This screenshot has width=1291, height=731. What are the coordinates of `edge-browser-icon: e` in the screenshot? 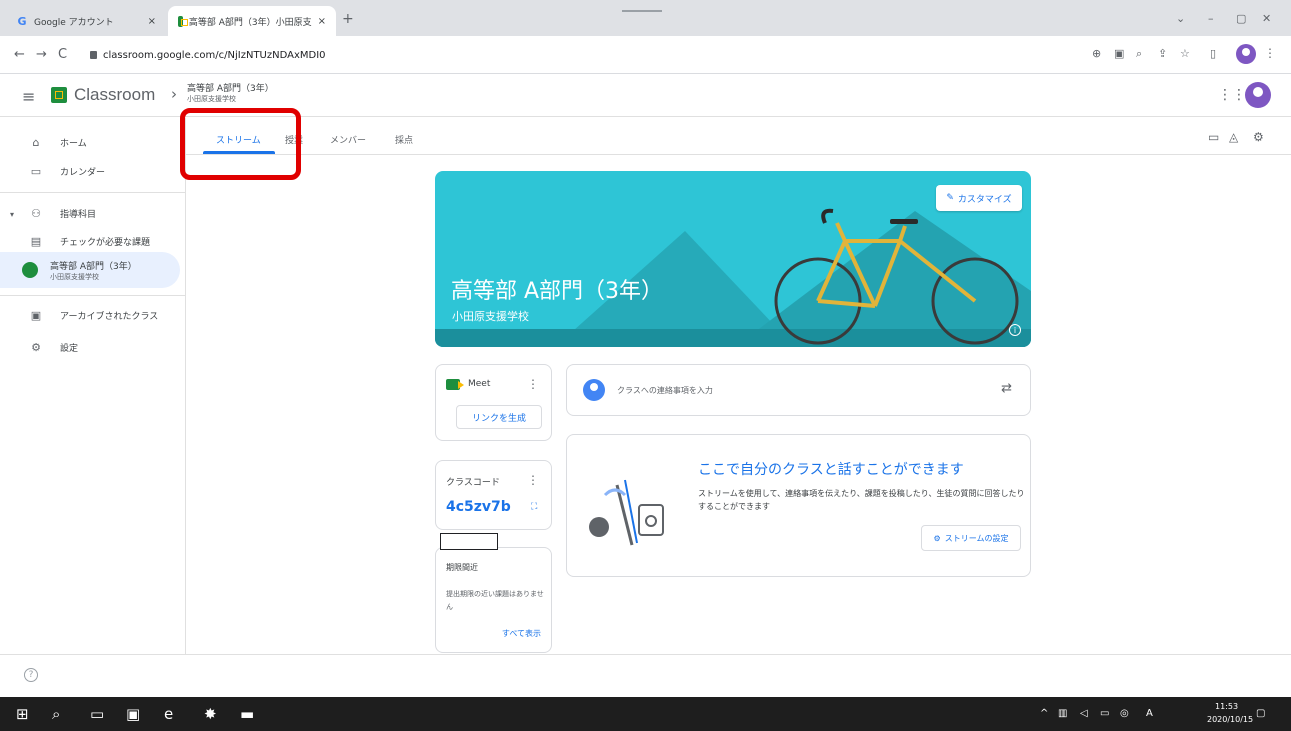 It's located at (168, 714).